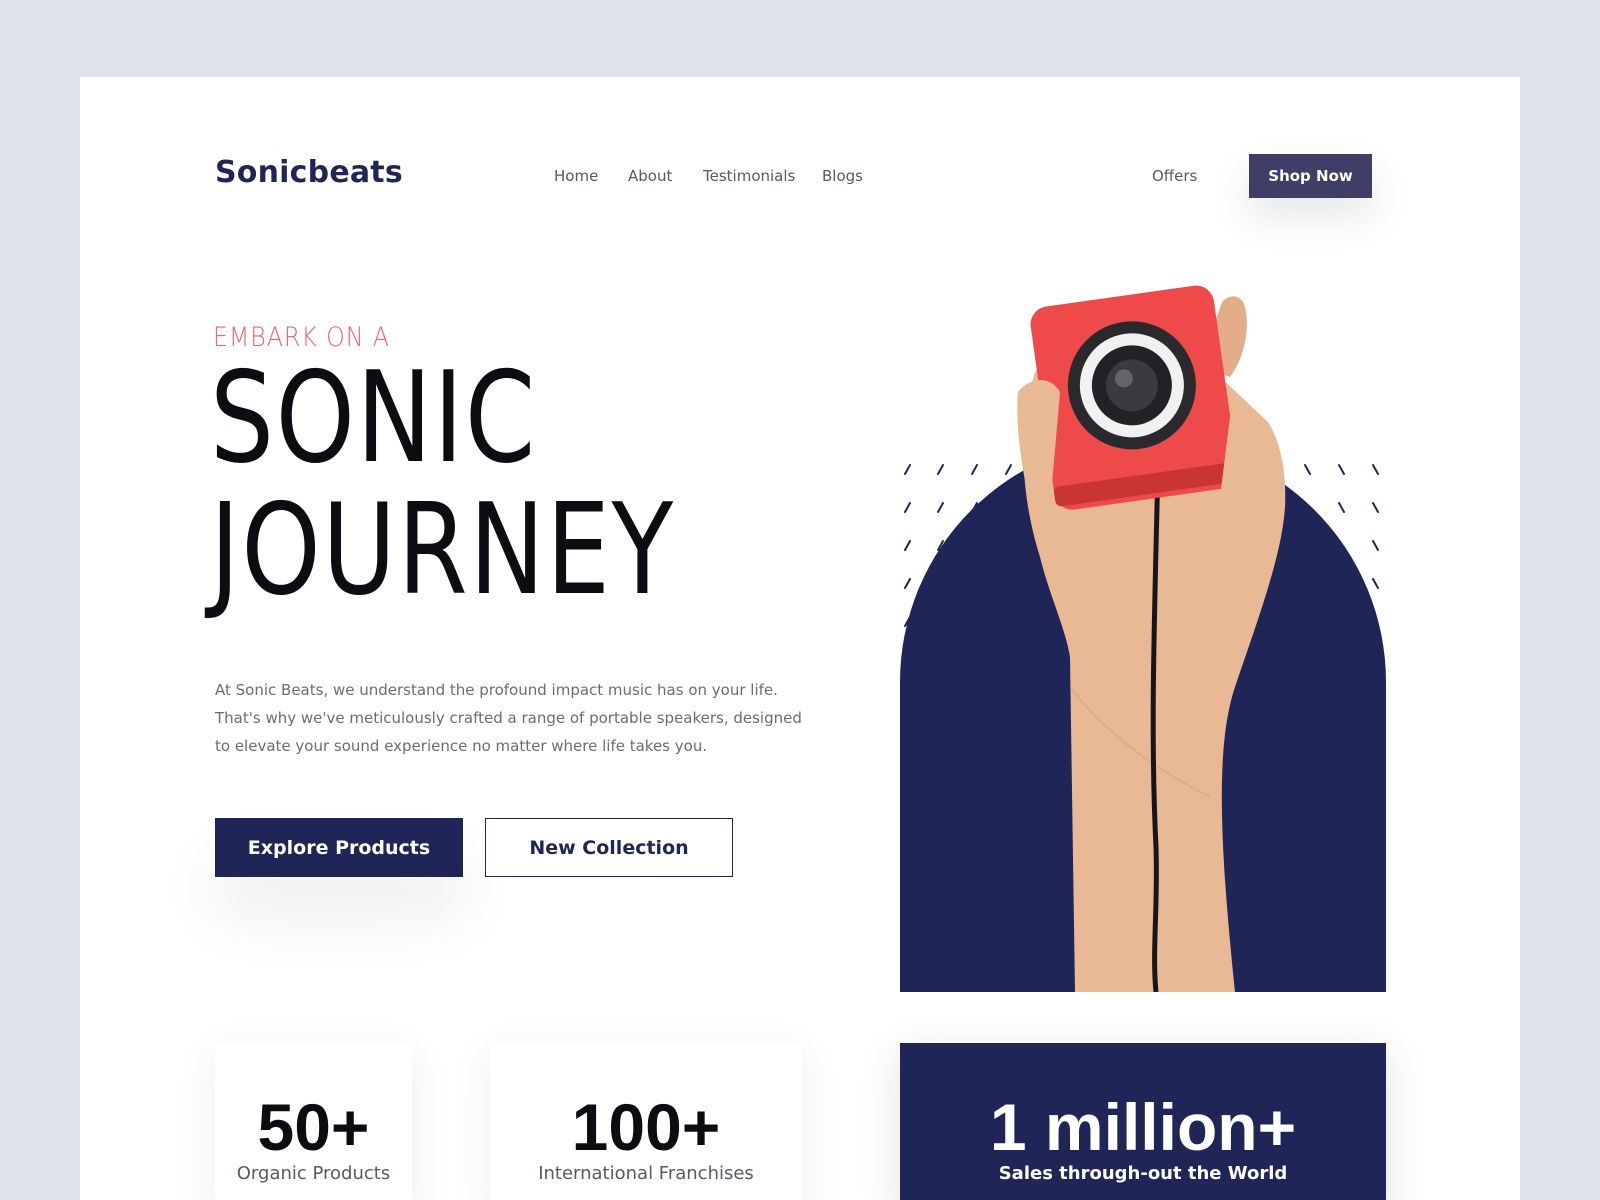  What do you see at coordinates (373, 417) in the screenshot?
I see `headline-line-1: SONIC` at bounding box center [373, 417].